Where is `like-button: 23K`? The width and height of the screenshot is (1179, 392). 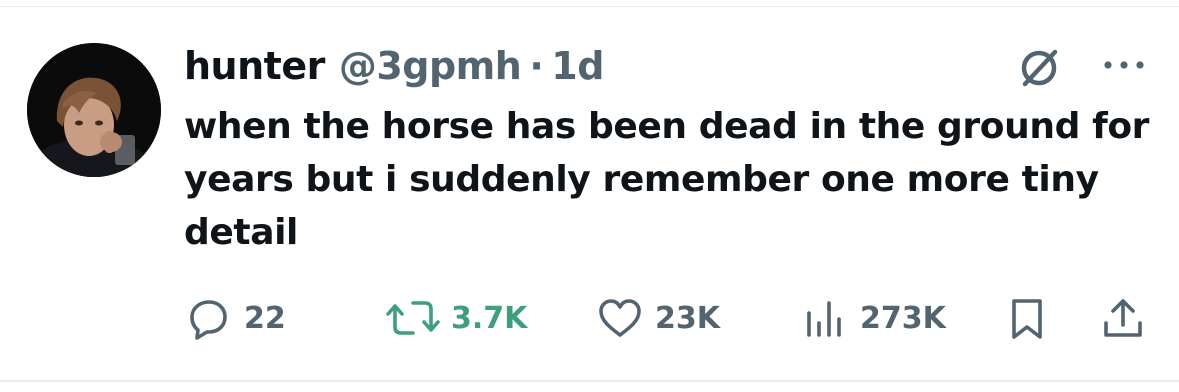 like-button: 23K is located at coordinates (657, 318).